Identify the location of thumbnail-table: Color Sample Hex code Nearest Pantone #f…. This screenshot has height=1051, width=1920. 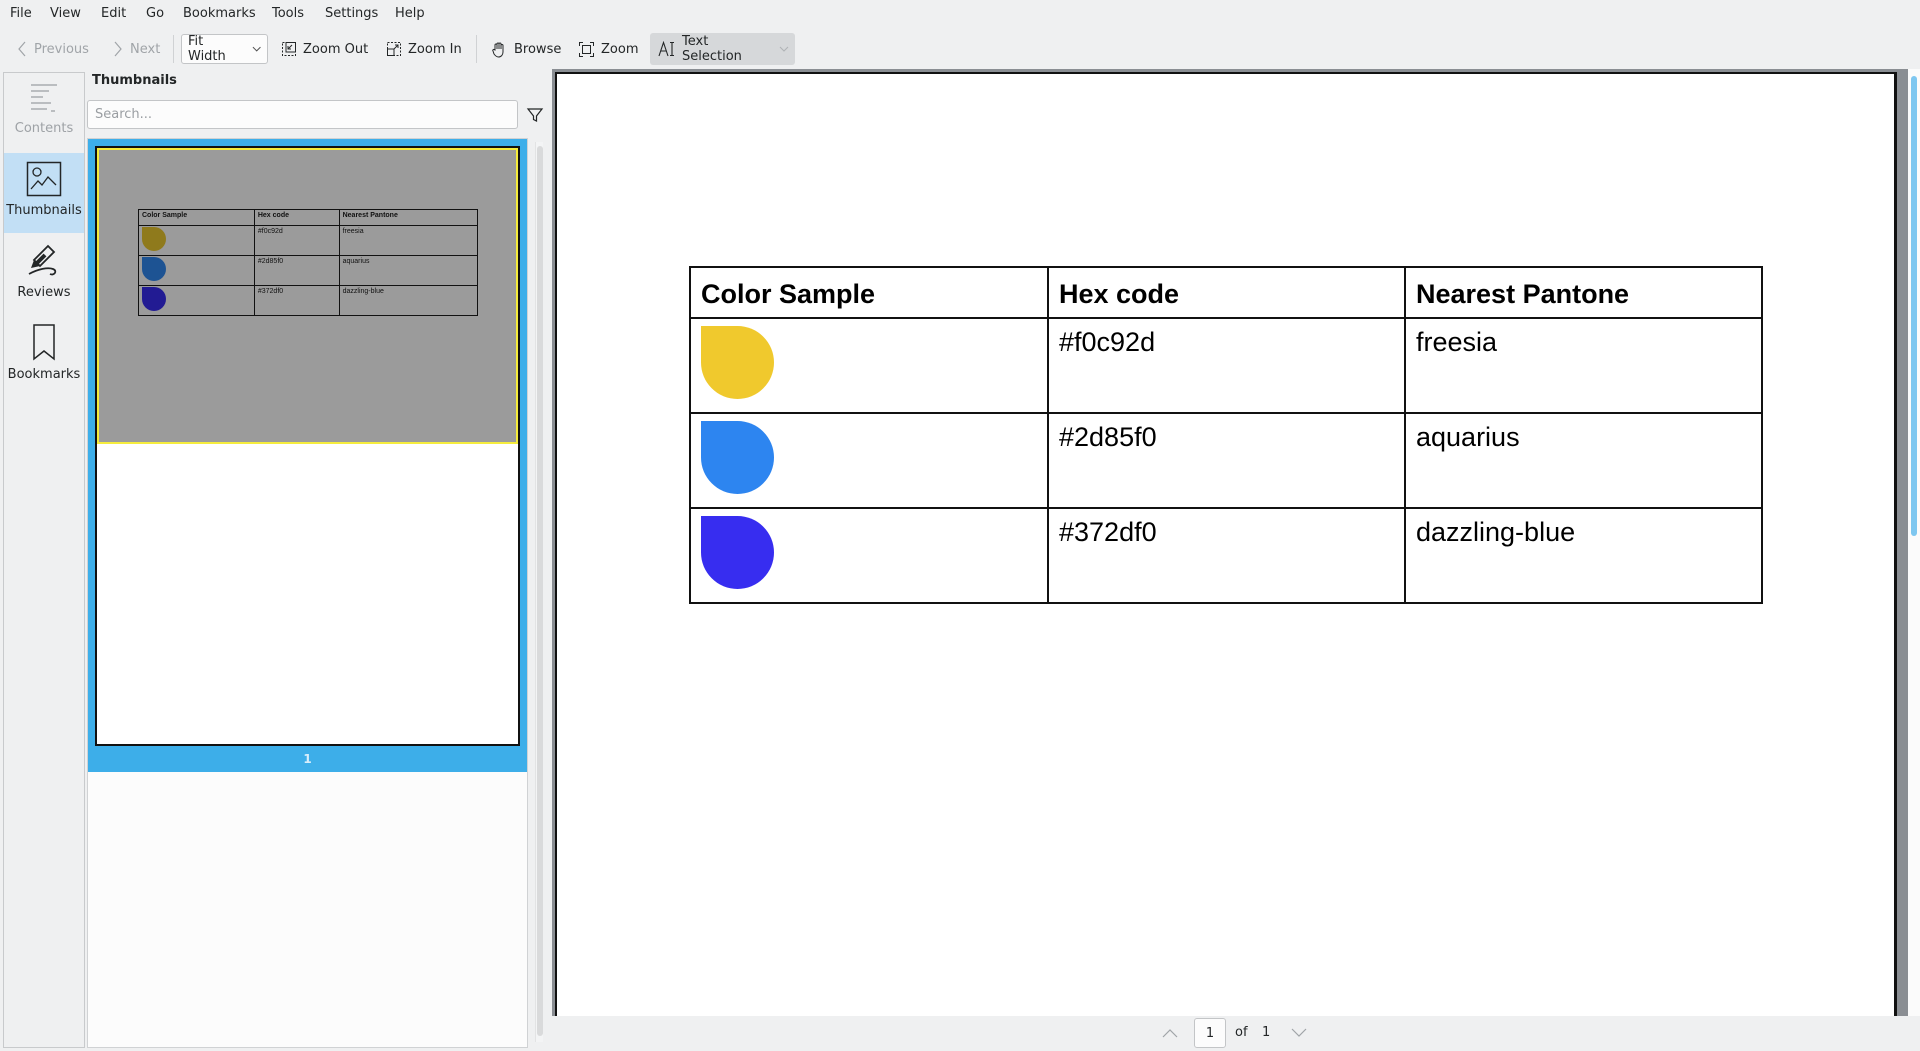
(308, 262).